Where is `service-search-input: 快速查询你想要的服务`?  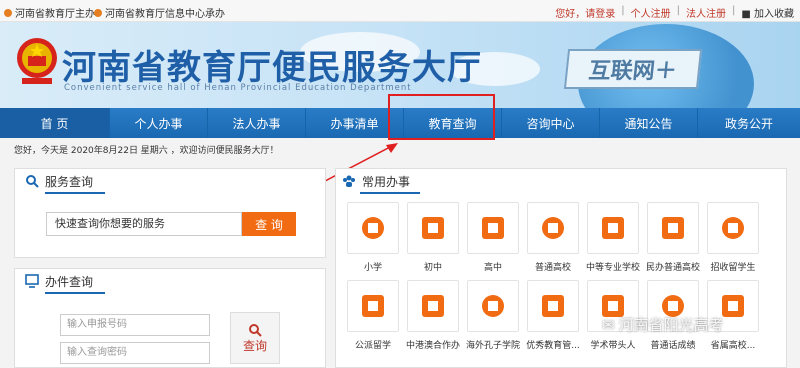
service-search-input: 快速查询你想要的服务 is located at coordinates (144, 224).